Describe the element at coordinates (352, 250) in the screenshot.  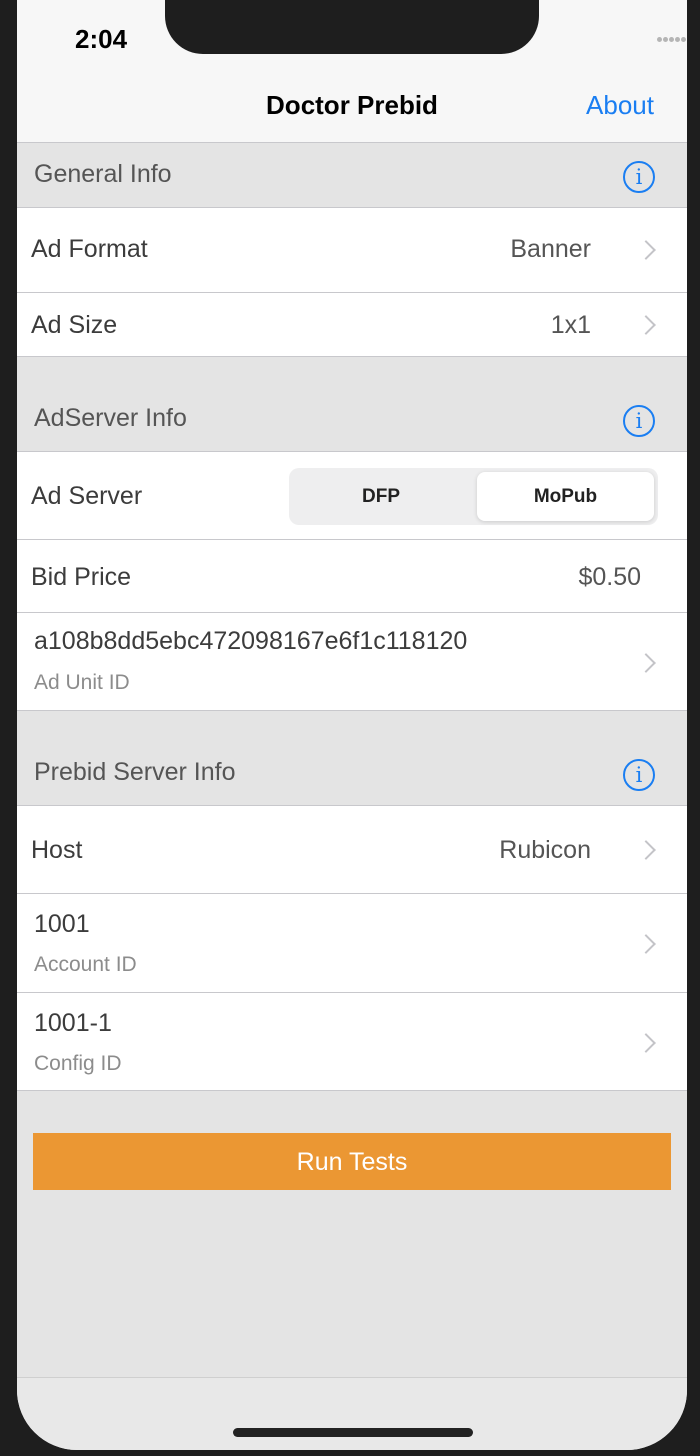
I see `ad-format-row: Ad Format Banner` at that location.